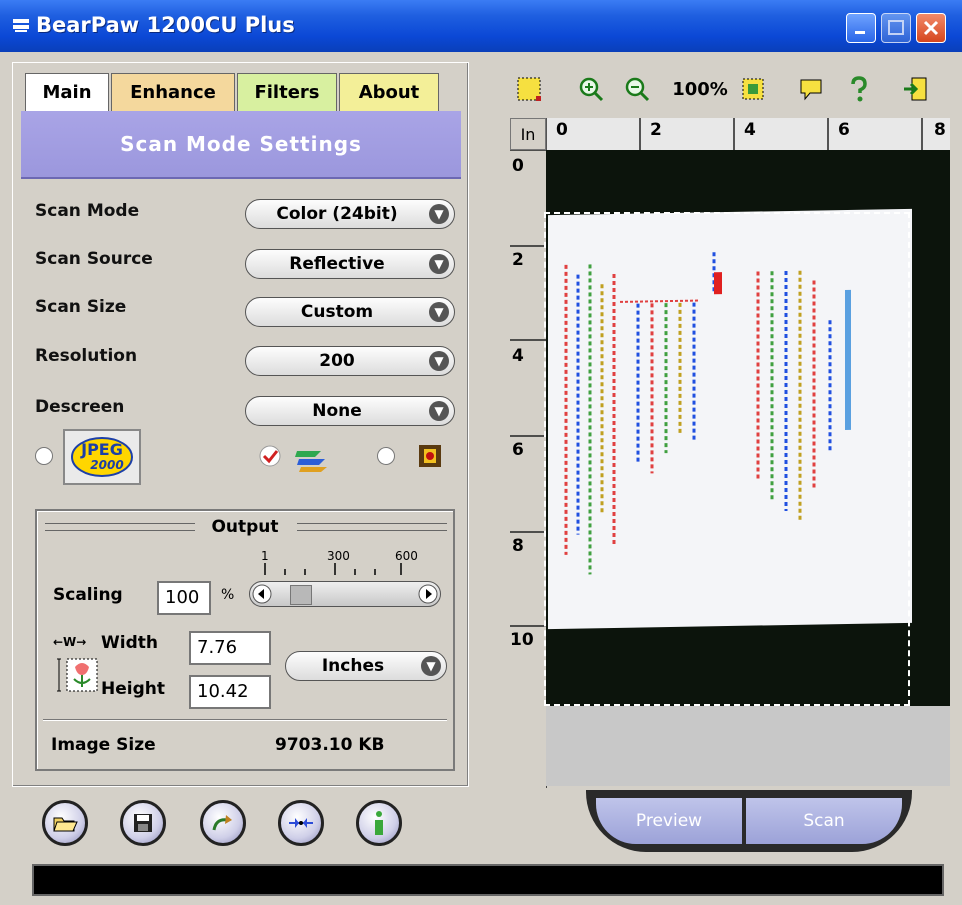 This screenshot has width=962, height=905. Describe the element at coordinates (350, 411) in the screenshot. I see `descreen-dropdown: None ▼` at that location.